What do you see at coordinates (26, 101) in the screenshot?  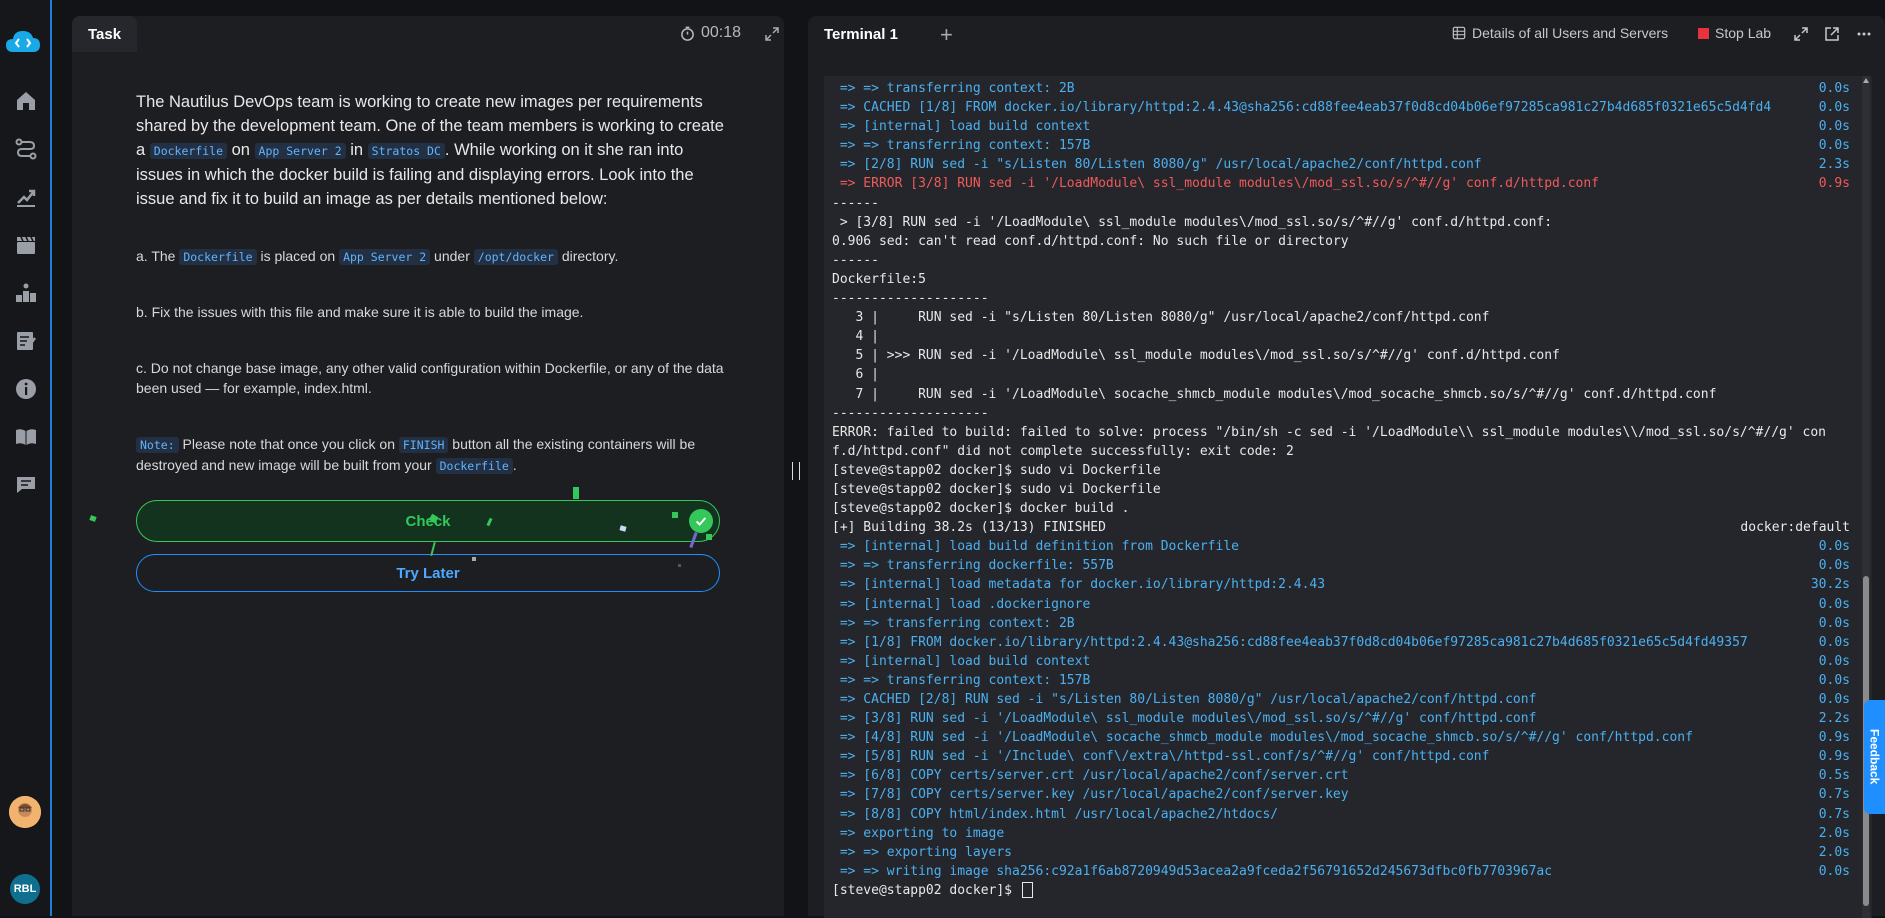 I see `home-icon` at bounding box center [26, 101].